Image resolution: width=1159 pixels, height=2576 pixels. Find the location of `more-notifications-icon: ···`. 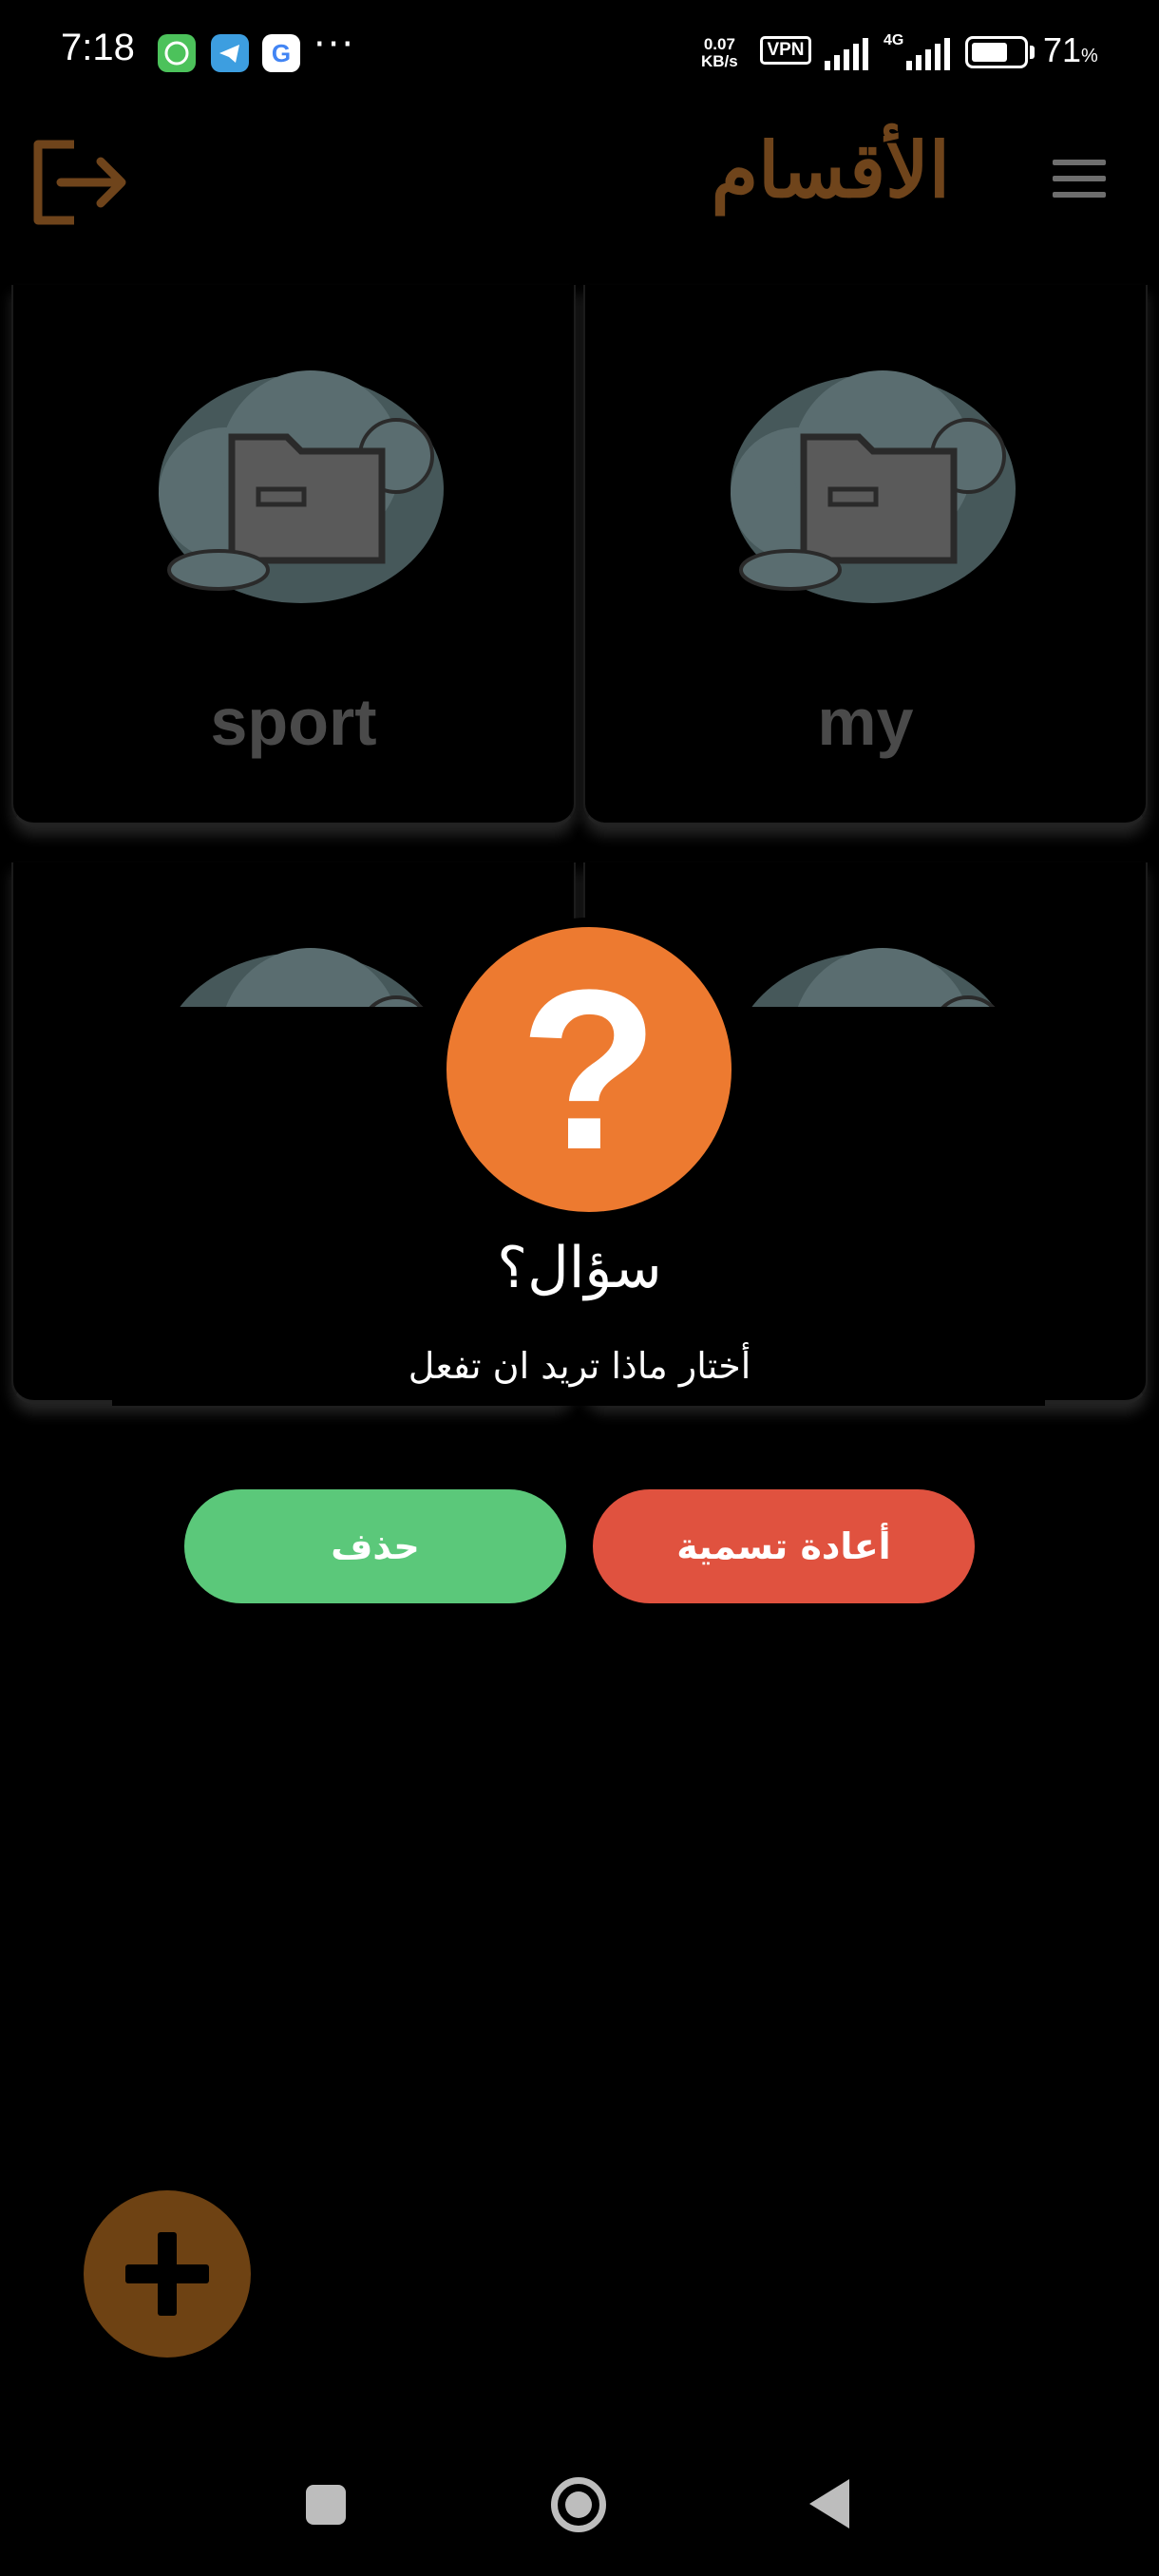

more-notifications-icon: ··· is located at coordinates (335, 44).